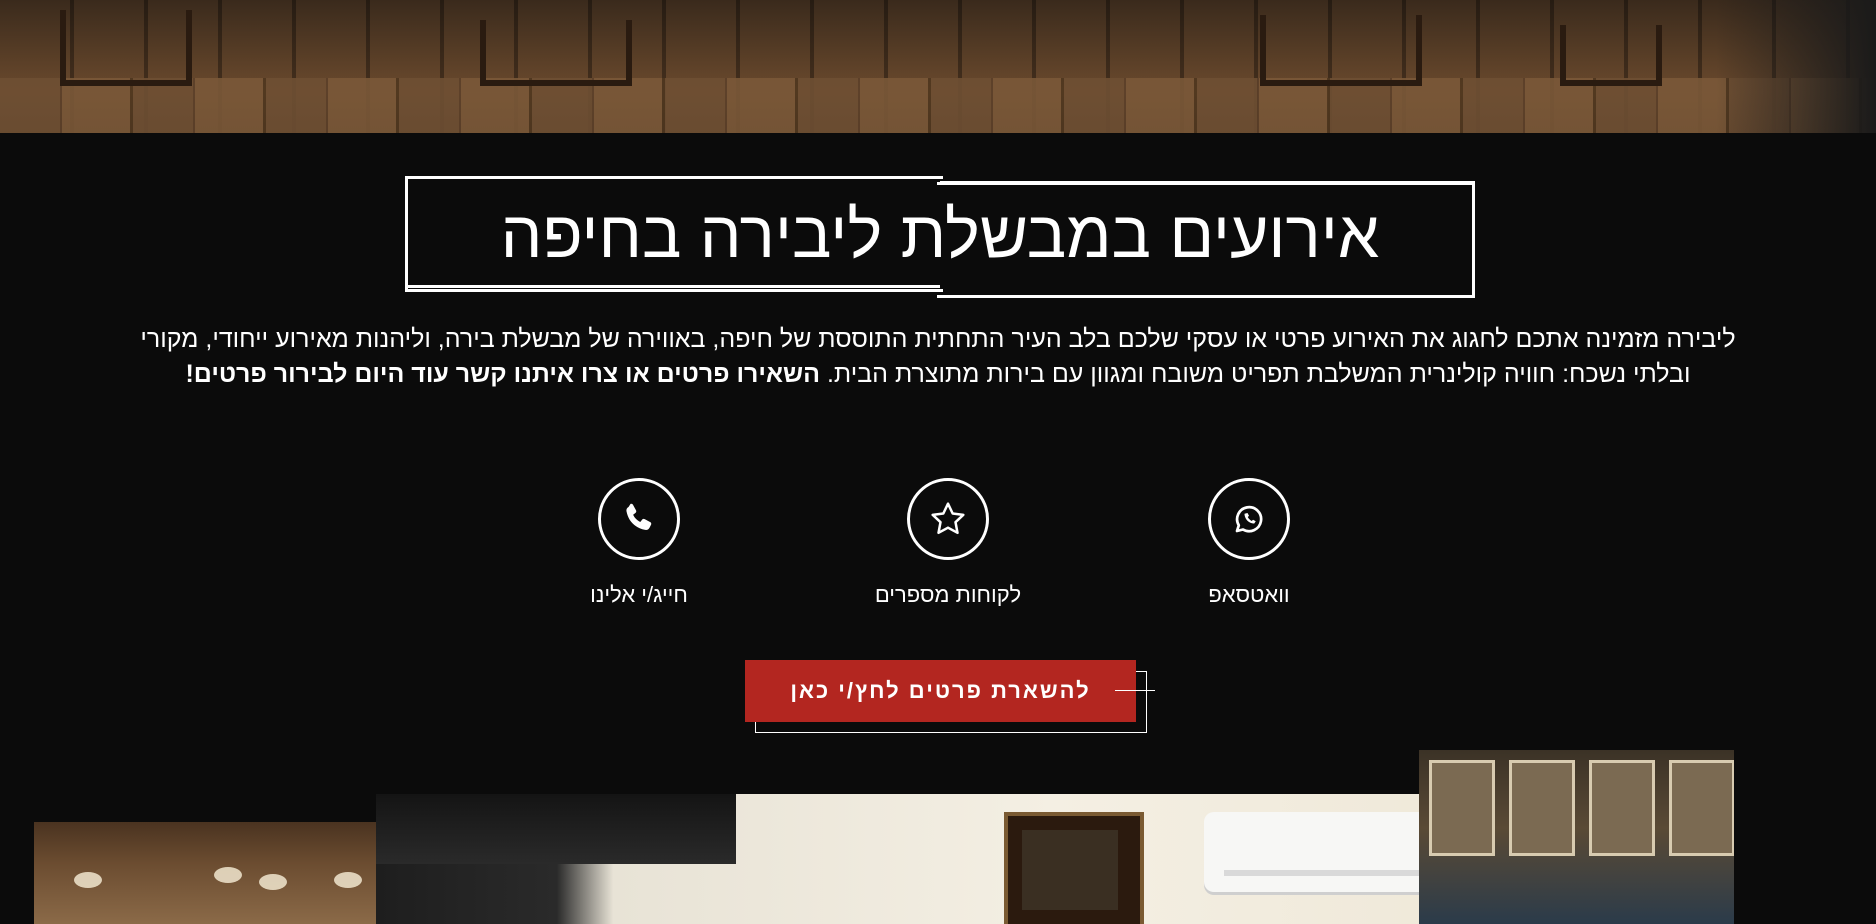 This screenshot has width=1876, height=924. I want to click on star-icon, so click(948, 519).